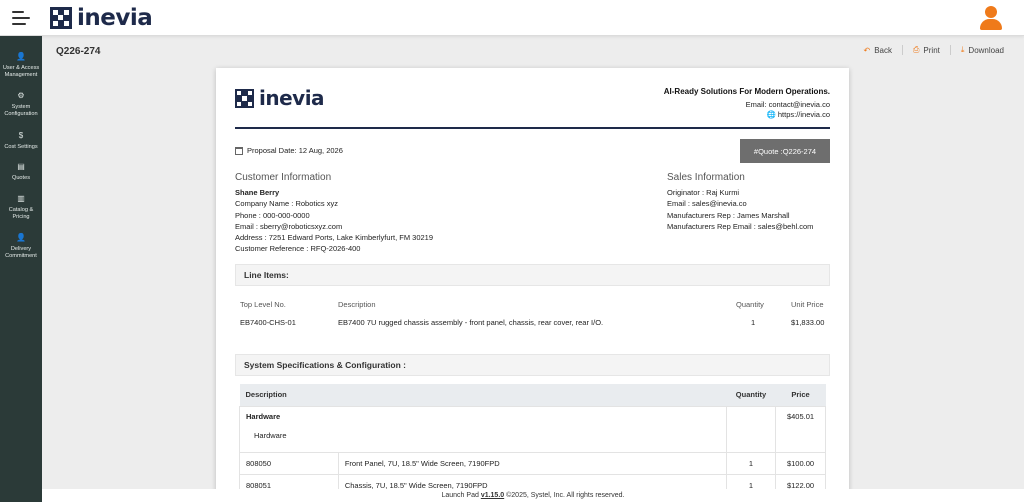 This screenshot has height=502, width=1024. Describe the element at coordinates (21, 135) in the screenshot. I see `dollar-icon: $` at that location.